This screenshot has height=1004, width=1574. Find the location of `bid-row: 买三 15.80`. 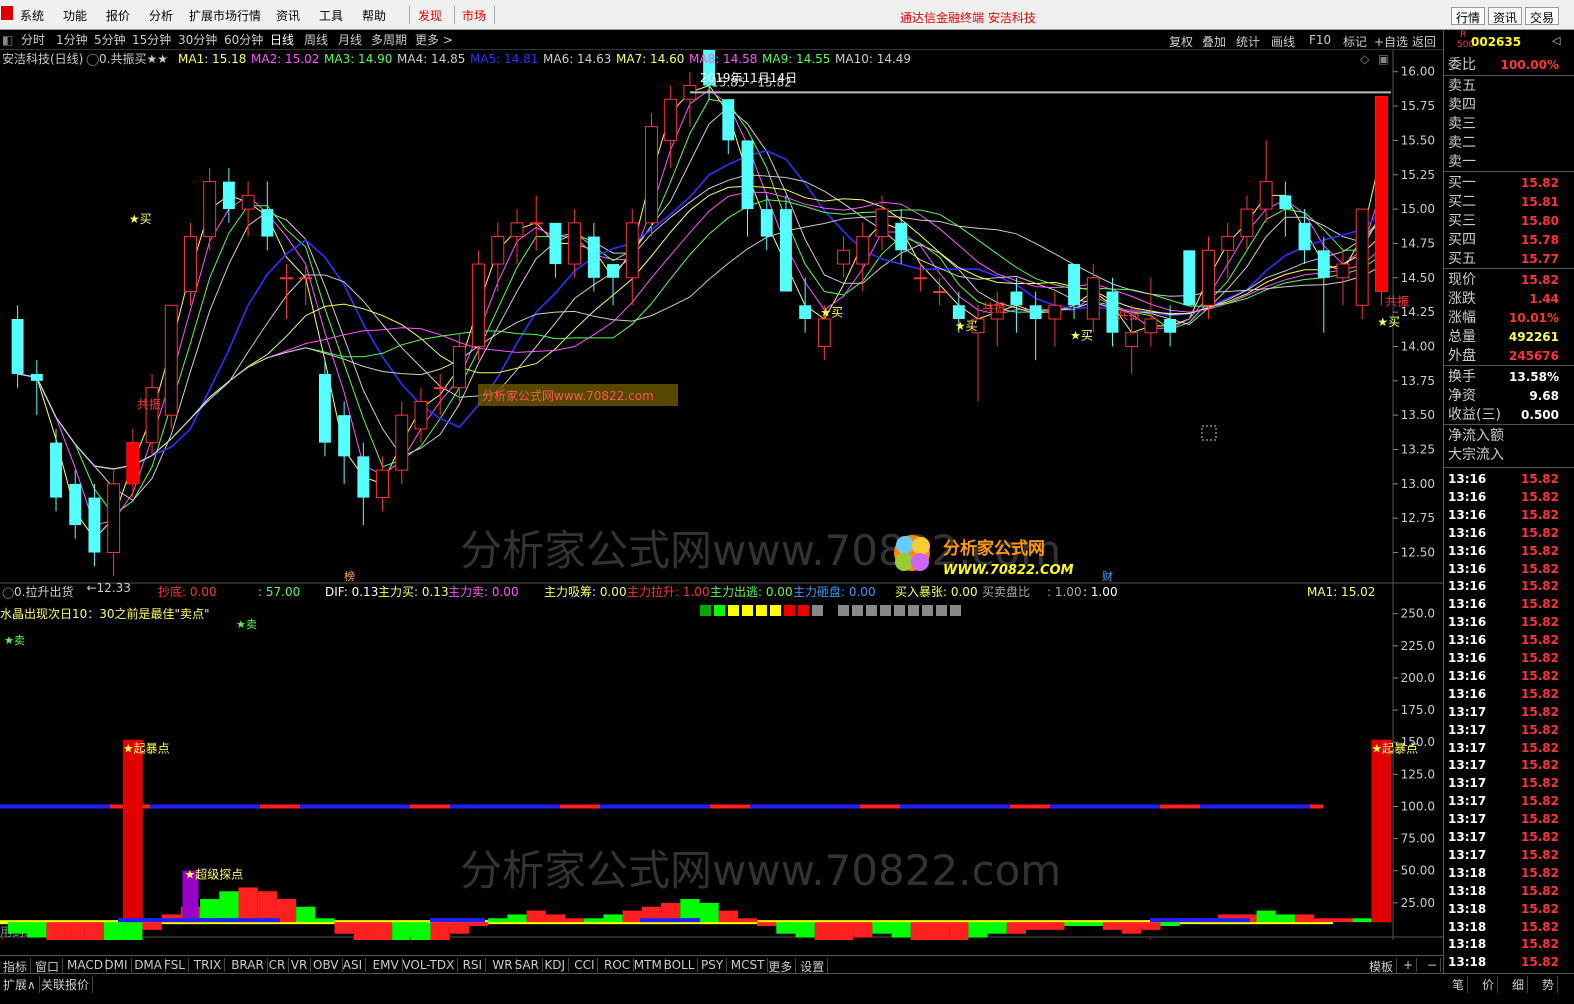

bid-row: 买三 15.80 is located at coordinates (1509, 221).